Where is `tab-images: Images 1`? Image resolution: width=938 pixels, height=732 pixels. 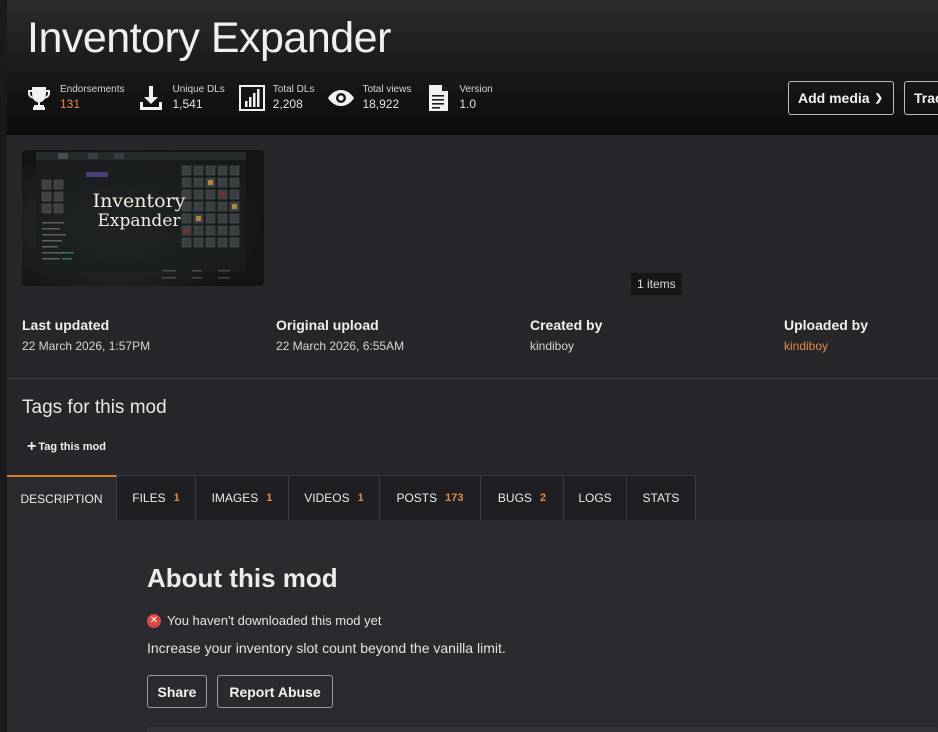
tab-images: Images 1 is located at coordinates (242, 497).